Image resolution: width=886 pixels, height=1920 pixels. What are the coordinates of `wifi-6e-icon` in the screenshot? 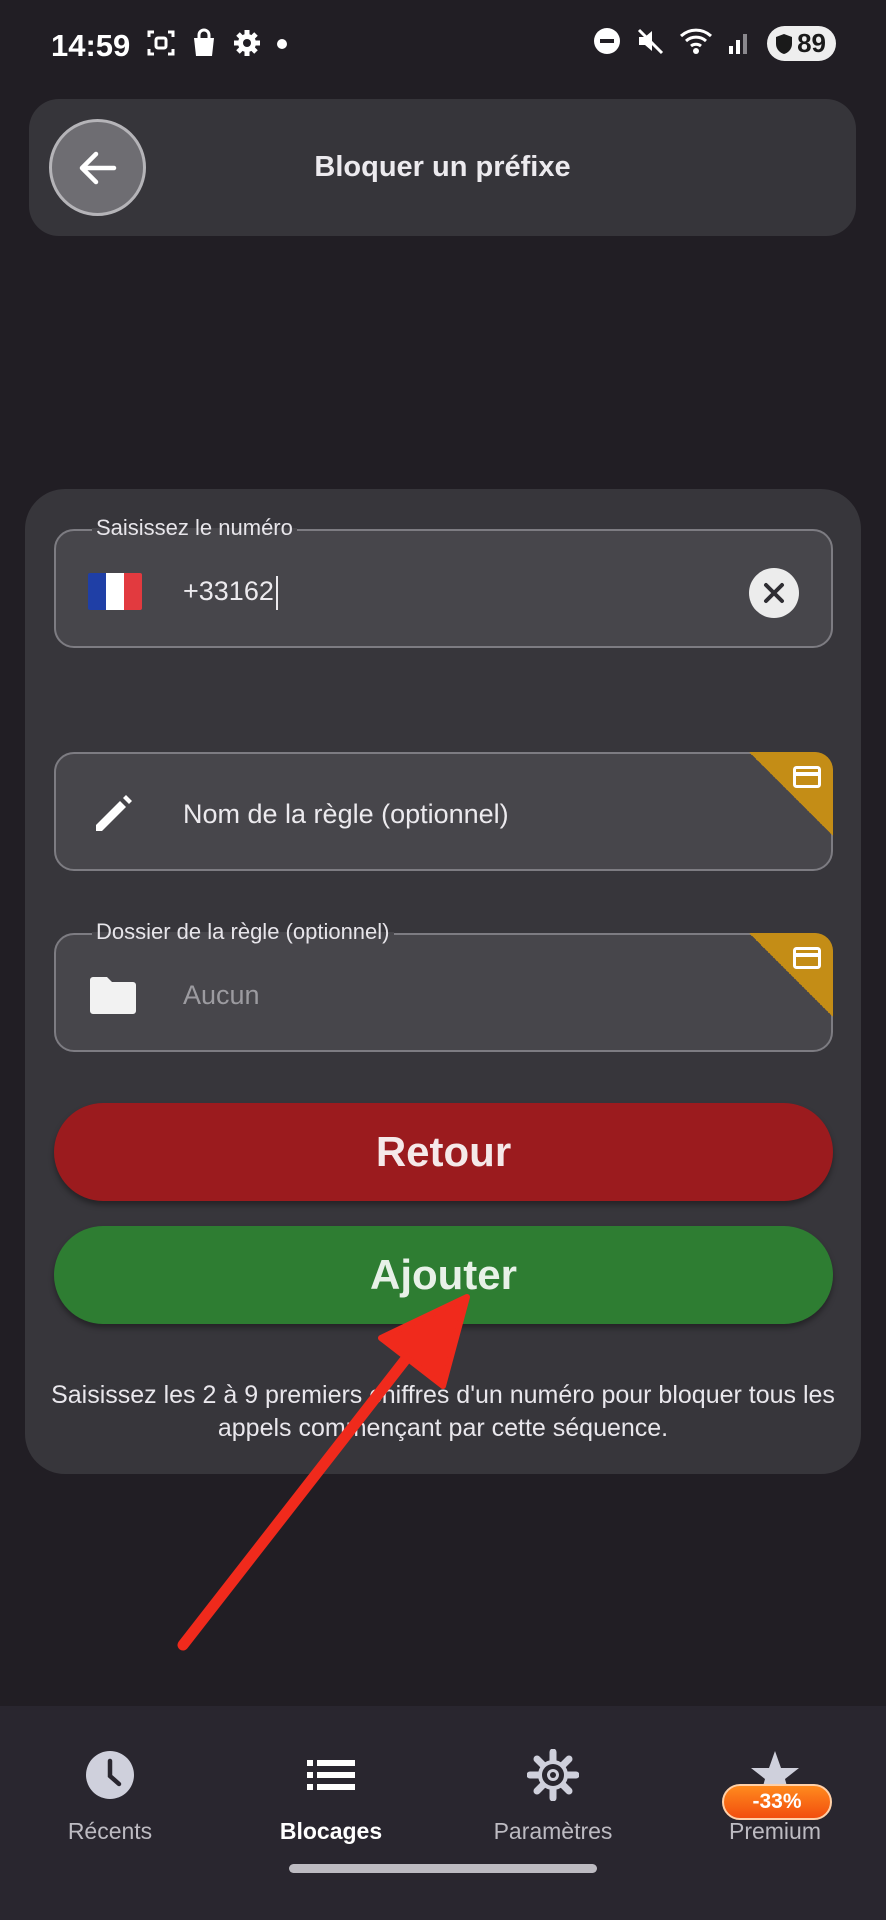 It's located at (696, 43).